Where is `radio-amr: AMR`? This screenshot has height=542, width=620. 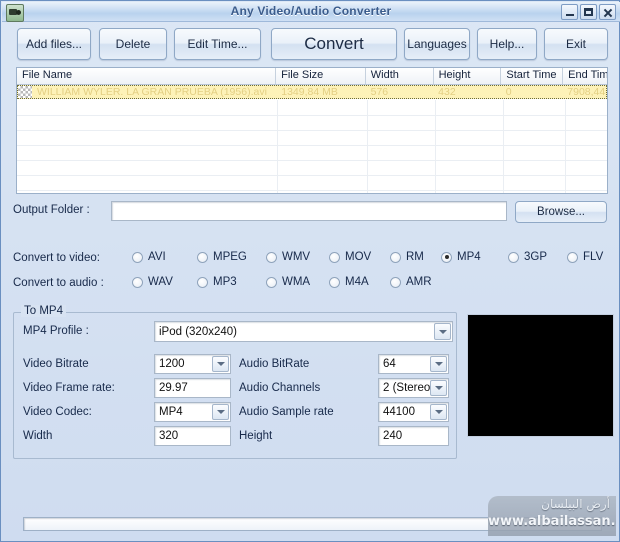 radio-amr: AMR is located at coordinates (411, 282).